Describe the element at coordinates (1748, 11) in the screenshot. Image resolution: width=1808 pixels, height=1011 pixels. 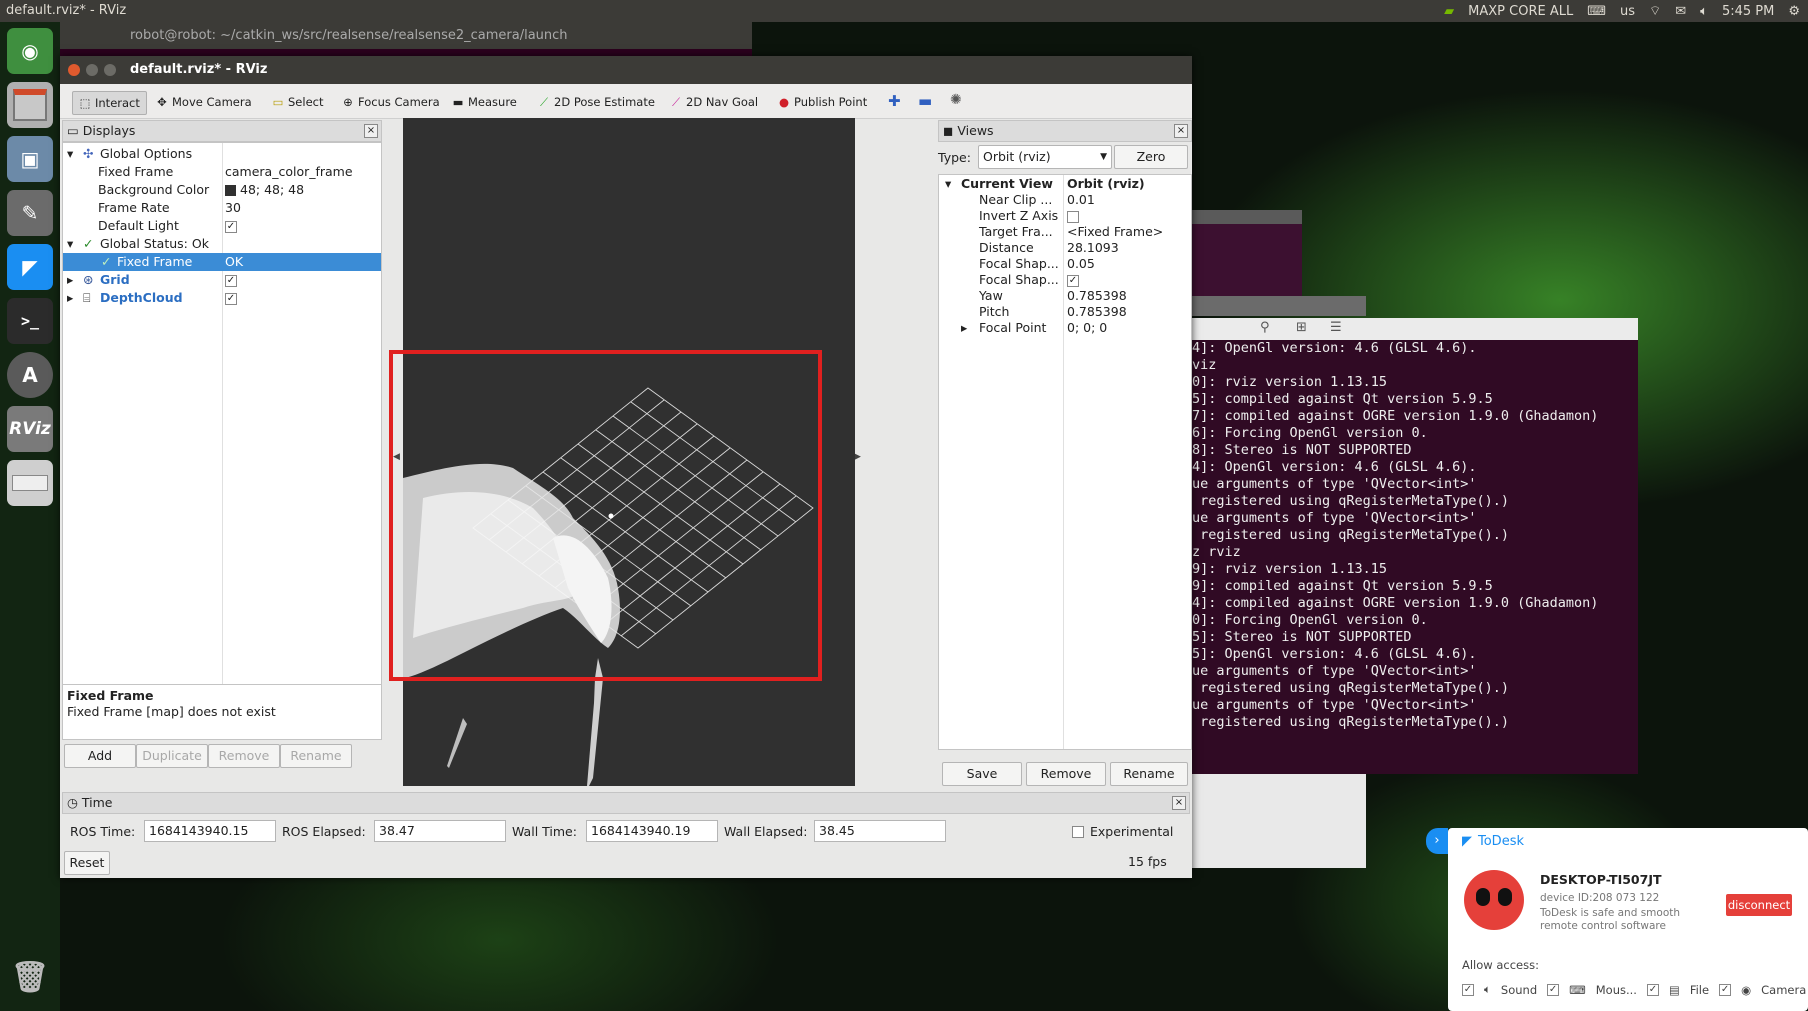
I see `clock: 5:45 PM` at that location.